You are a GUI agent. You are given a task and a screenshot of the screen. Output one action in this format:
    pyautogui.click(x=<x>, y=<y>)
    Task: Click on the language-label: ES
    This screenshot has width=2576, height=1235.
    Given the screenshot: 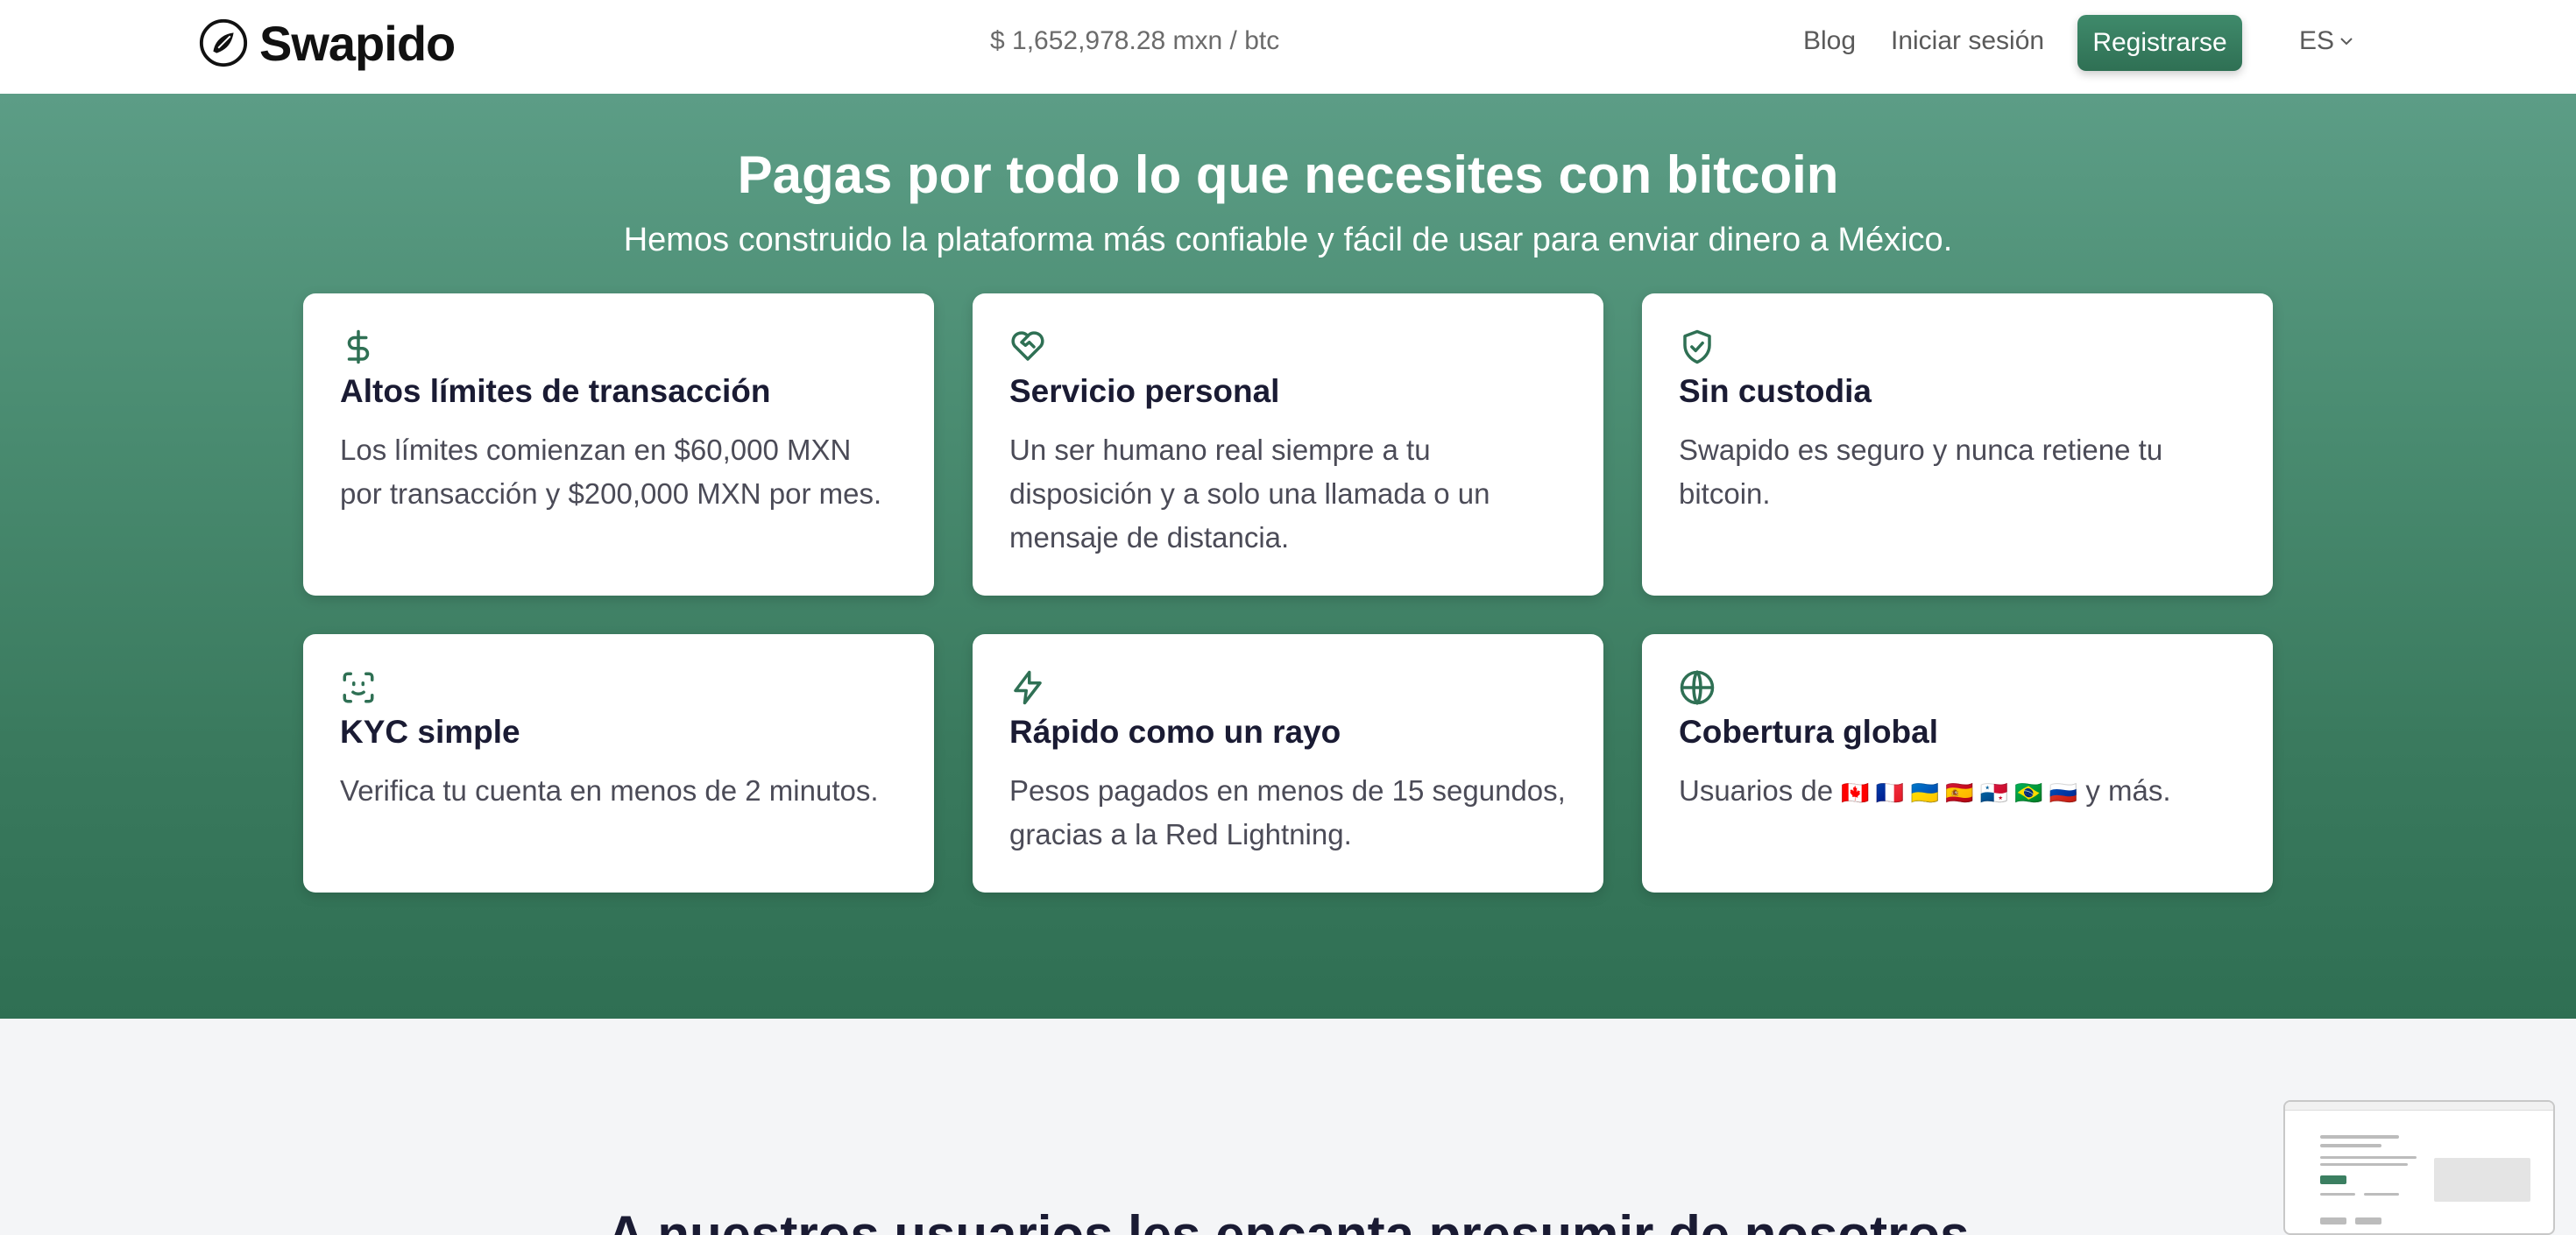 What is the action you would take?
    pyautogui.click(x=2317, y=40)
    